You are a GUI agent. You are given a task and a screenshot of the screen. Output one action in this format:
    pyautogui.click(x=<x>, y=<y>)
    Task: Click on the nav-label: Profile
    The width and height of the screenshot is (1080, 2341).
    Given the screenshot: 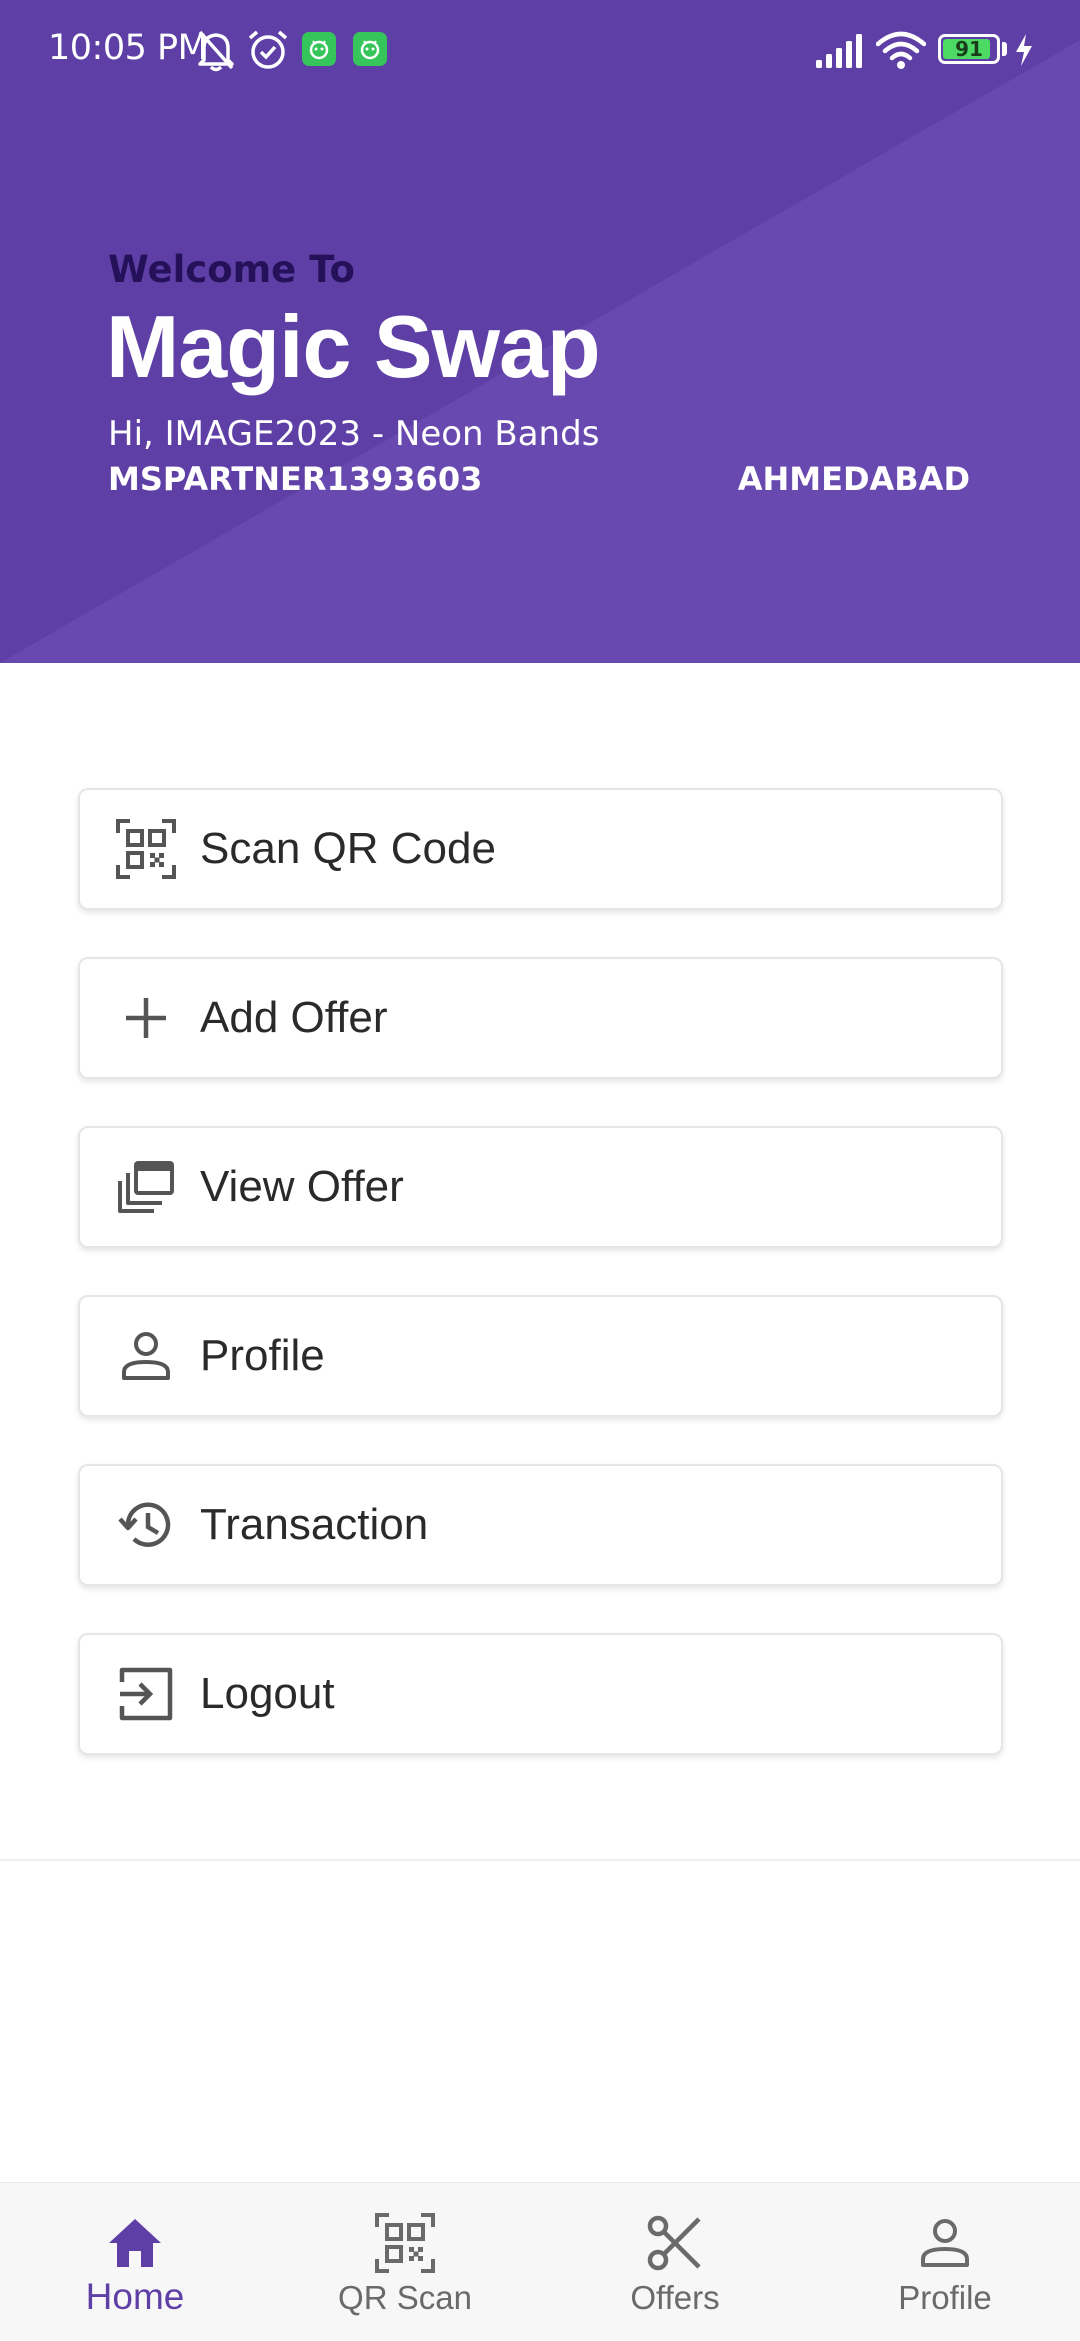 What is the action you would take?
    pyautogui.click(x=945, y=2297)
    